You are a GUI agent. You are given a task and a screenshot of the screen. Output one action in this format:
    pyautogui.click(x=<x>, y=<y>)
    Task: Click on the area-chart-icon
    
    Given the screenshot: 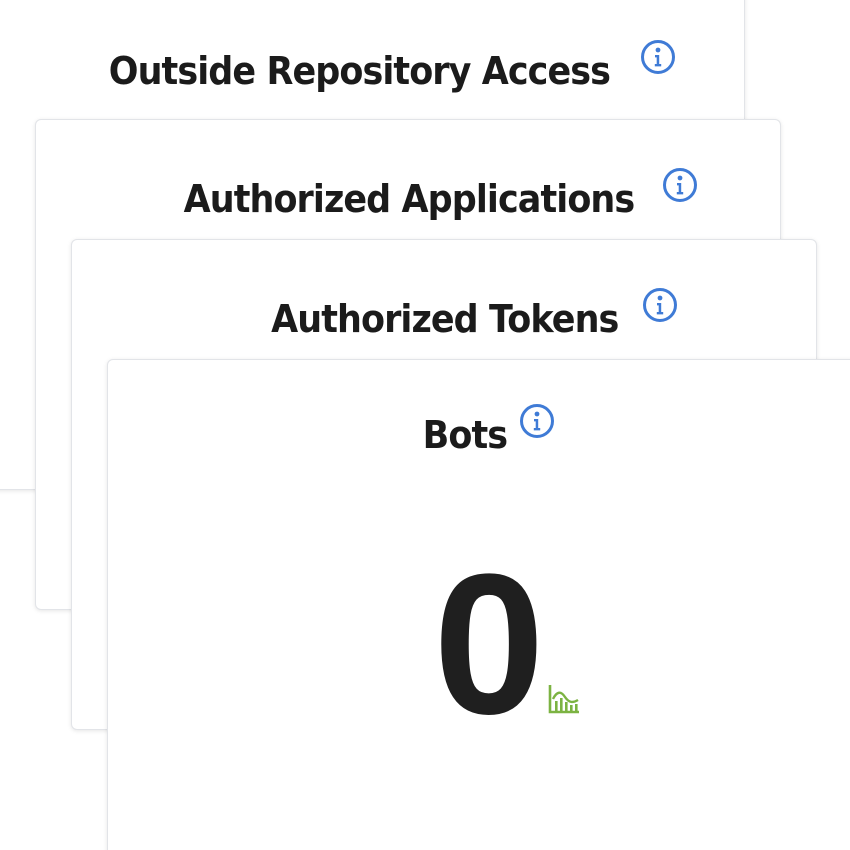 What is the action you would take?
    pyautogui.click(x=564, y=699)
    